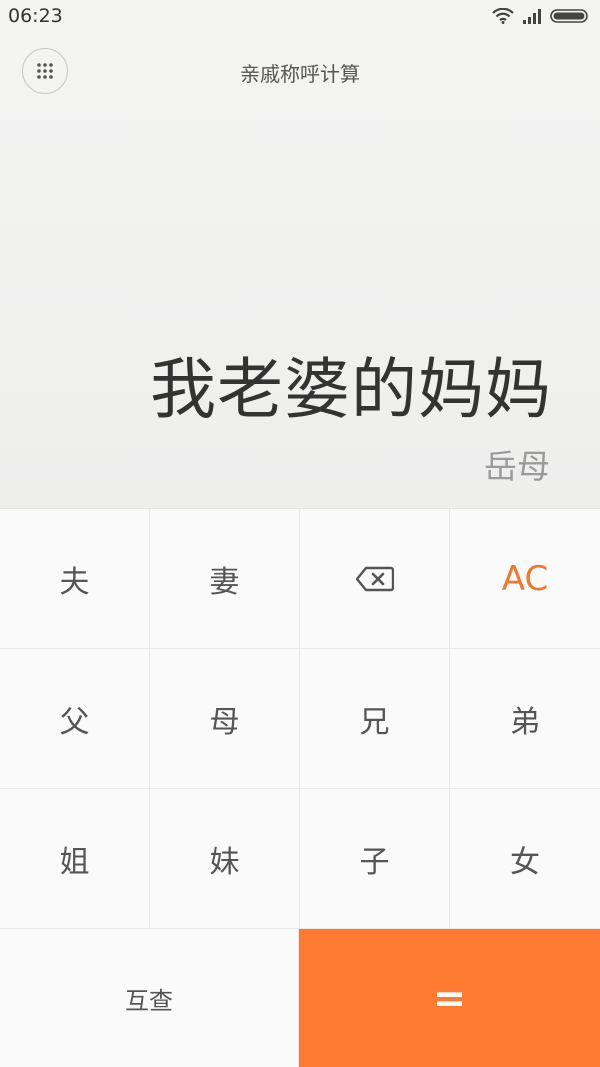 This screenshot has width=600, height=1067. Describe the element at coordinates (525, 719) in the screenshot. I see `key-younger-brother: 弟` at that location.